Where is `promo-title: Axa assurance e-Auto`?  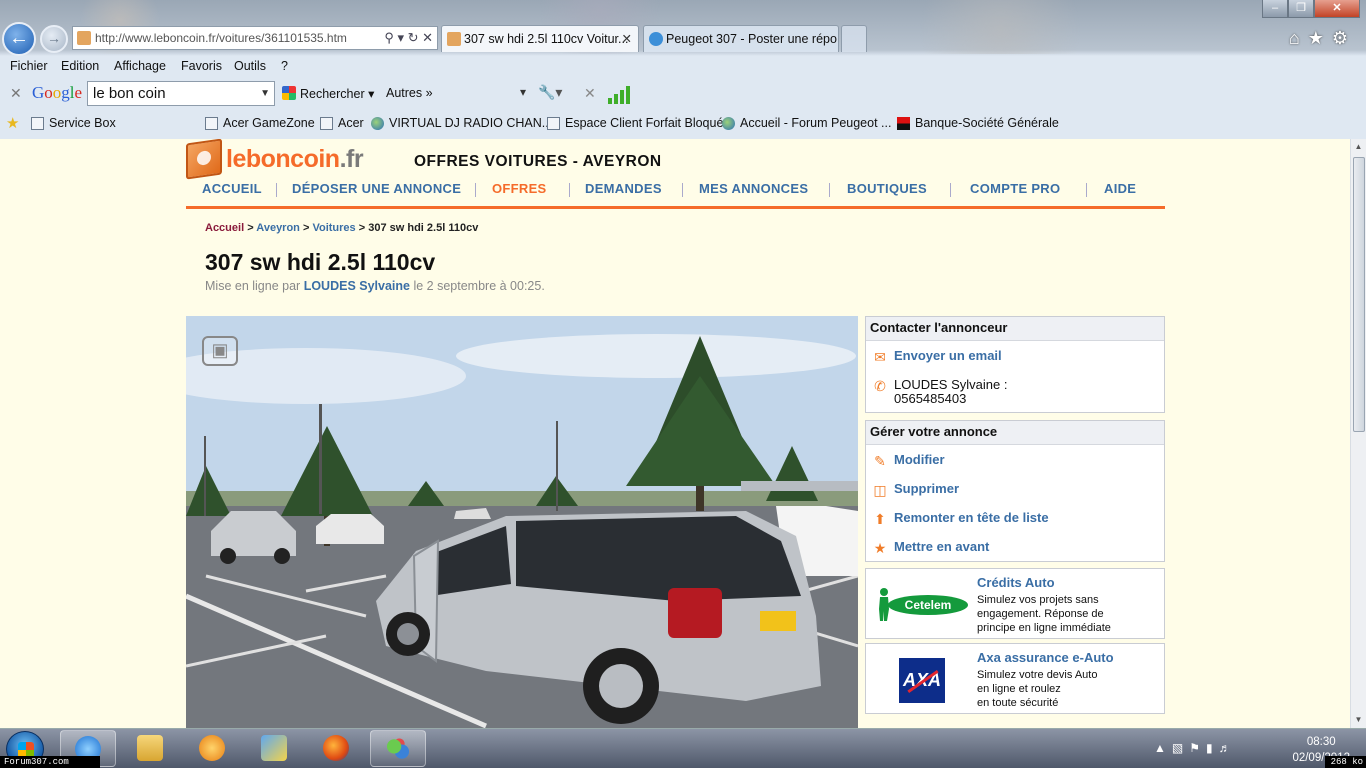
promo-title: Axa assurance e-Auto is located at coordinates (1045, 657).